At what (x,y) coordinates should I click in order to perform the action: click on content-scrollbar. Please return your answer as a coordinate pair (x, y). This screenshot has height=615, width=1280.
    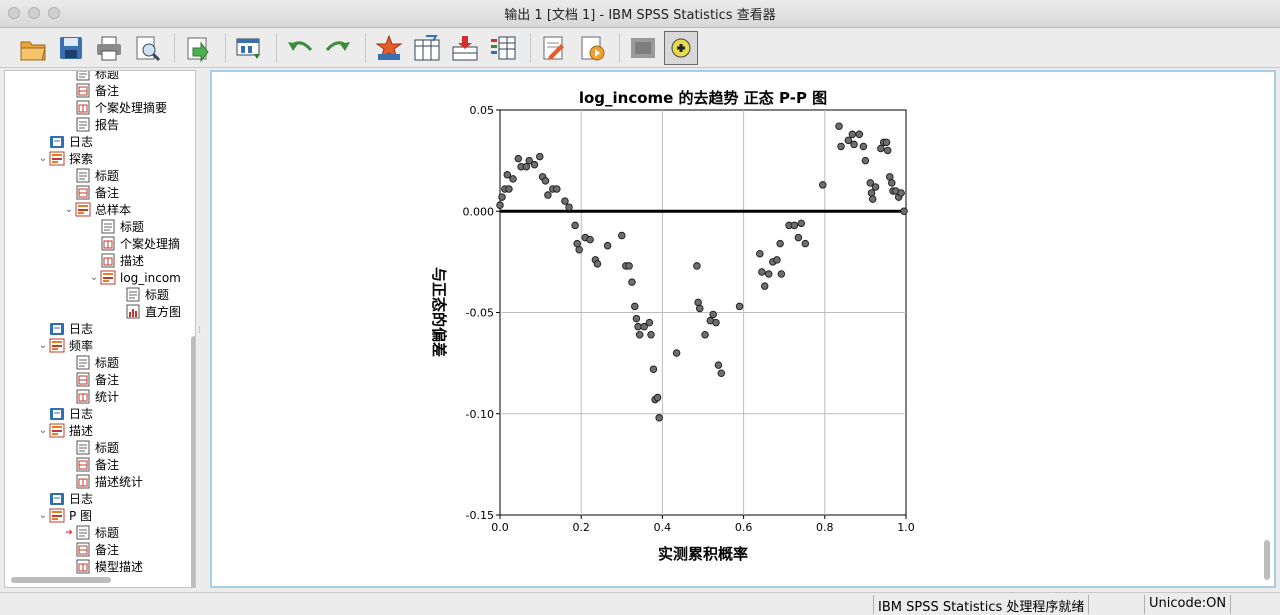
    Looking at the image, I should click on (1267, 560).